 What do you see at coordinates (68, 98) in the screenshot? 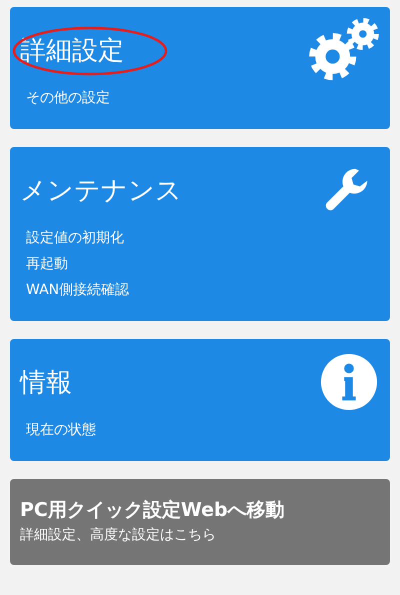
I see `menu-entry: その他の設定` at bounding box center [68, 98].